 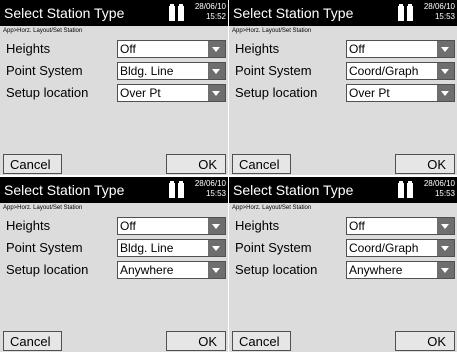 I want to click on date-time: 28/06/10 15:52, so click(x=209, y=12).